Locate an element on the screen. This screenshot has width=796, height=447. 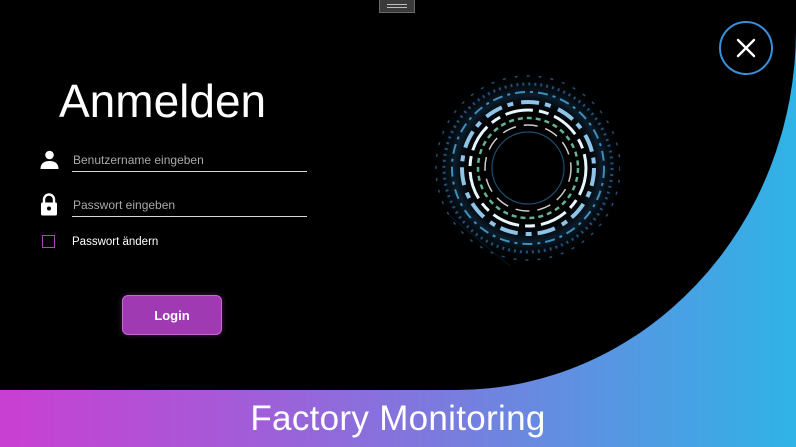
user-icon is located at coordinates (49, 159).